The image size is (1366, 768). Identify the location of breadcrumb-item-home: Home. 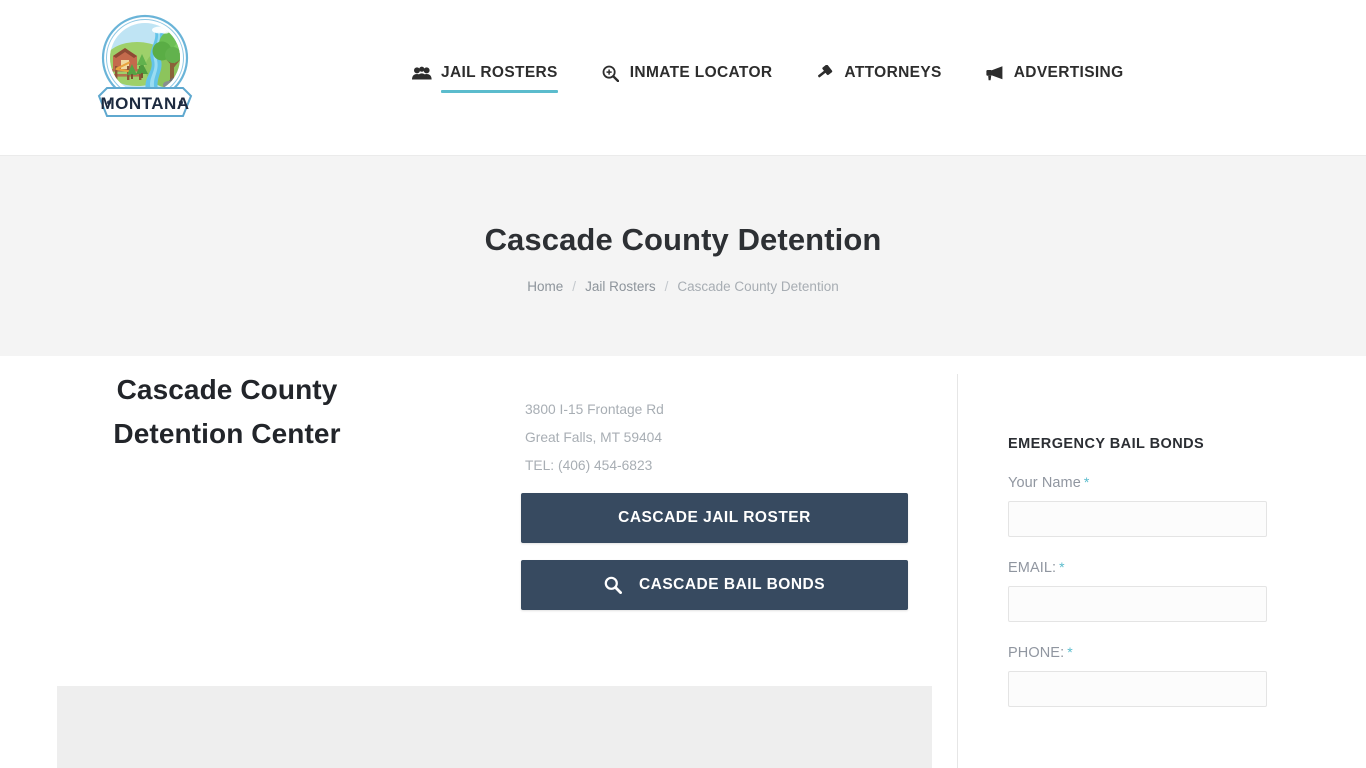
(545, 286).